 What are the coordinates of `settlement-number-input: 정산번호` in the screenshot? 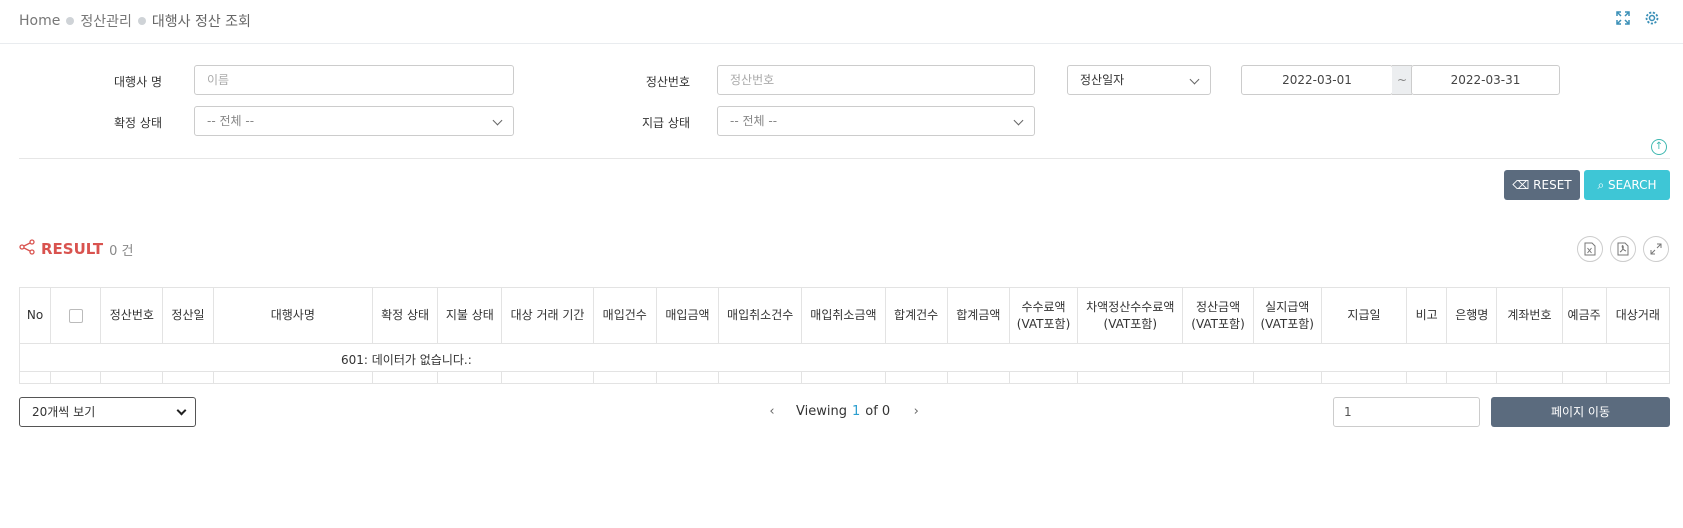 It's located at (876, 80).